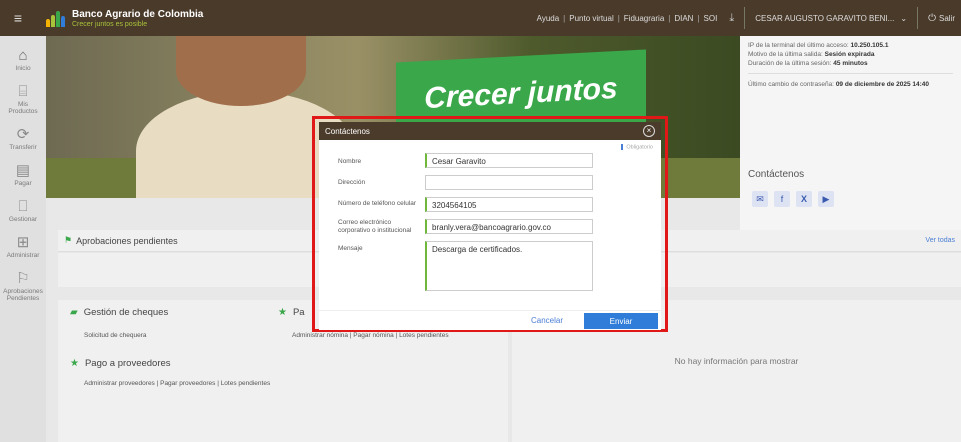 The width and height of the screenshot is (961, 442). I want to click on phone-label: Número de teléfono celular, so click(377, 203).